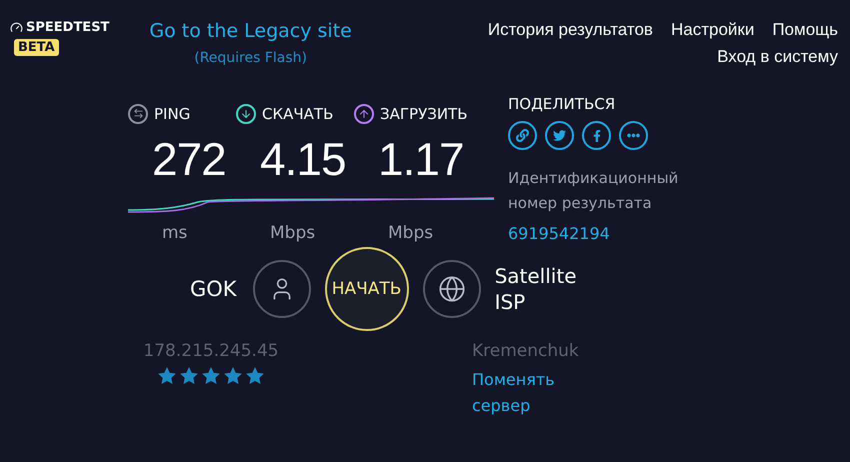 Image resolution: width=850 pixels, height=462 pixels. What do you see at coordinates (777, 57) in the screenshot?
I see `login-link: Вход в систему` at bounding box center [777, 57].